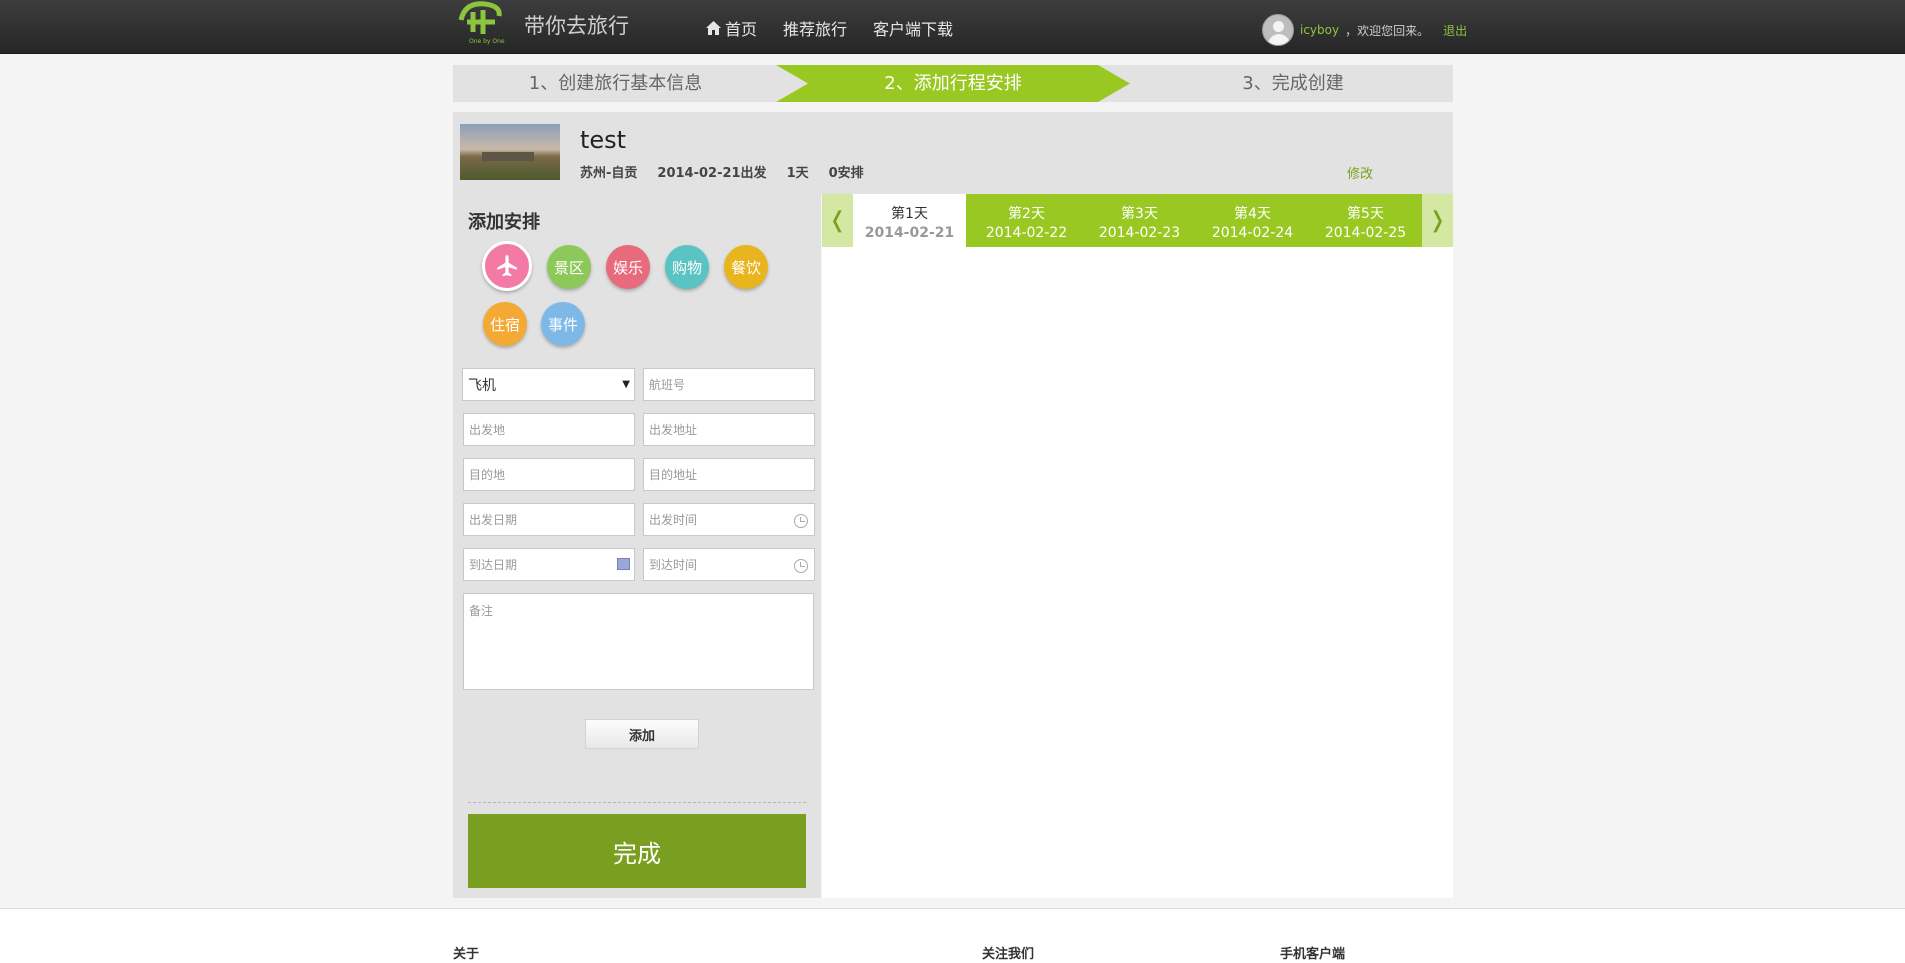 This screenshot has height=963, width=1905. Describe the element at coordinates (729, 384) in the screenshot. I see `flight-number-input: 航班号` at that location.